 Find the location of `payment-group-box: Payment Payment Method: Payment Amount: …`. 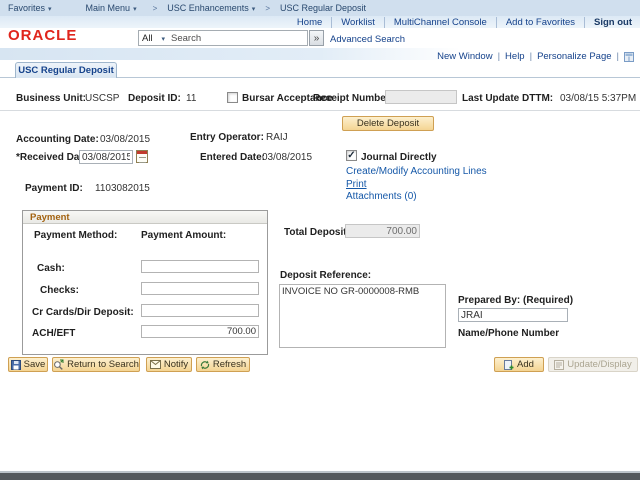

payment-group-box: Payment Payment Method: Payment Amount: … is located at coordinates (145, 282).